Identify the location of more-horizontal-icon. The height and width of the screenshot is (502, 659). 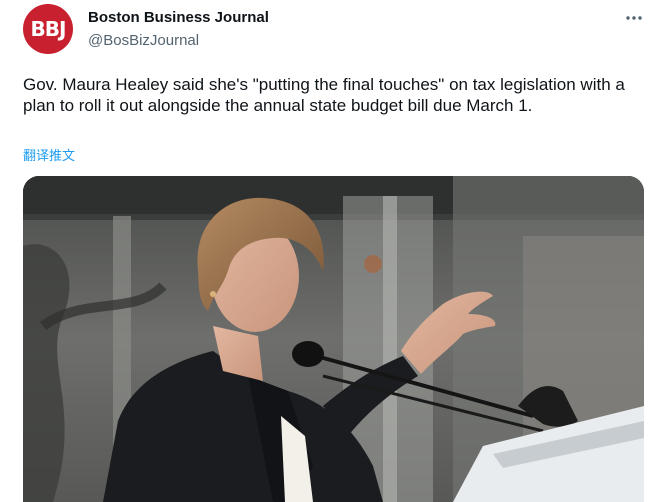
(634, 18).